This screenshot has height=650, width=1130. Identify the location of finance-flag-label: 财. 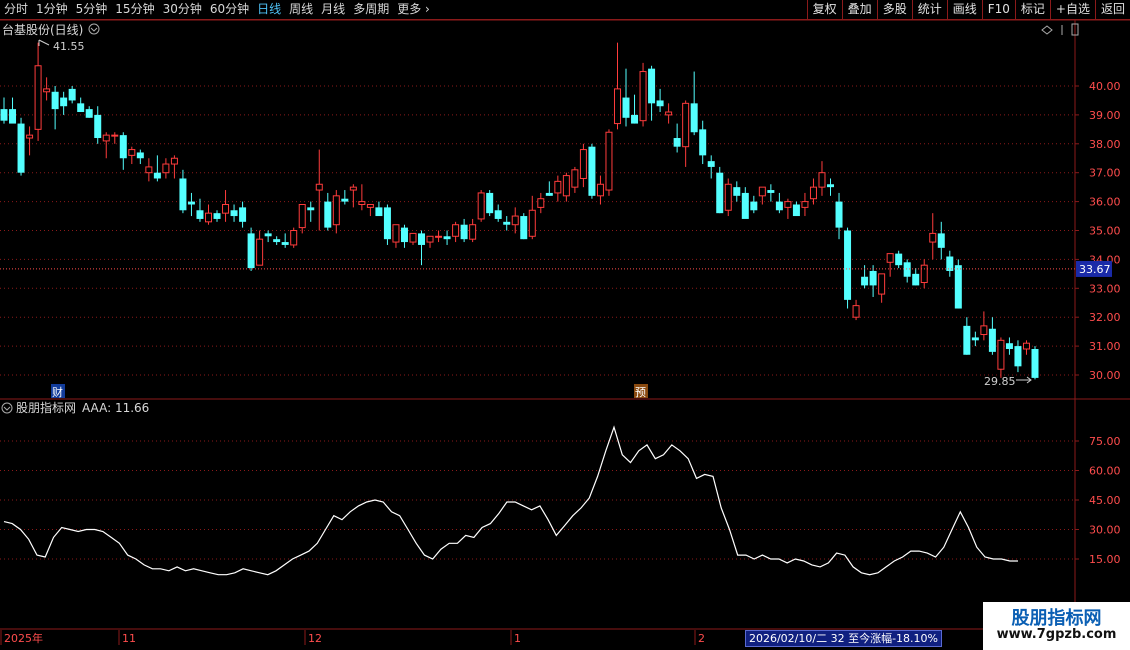
(57, 392).